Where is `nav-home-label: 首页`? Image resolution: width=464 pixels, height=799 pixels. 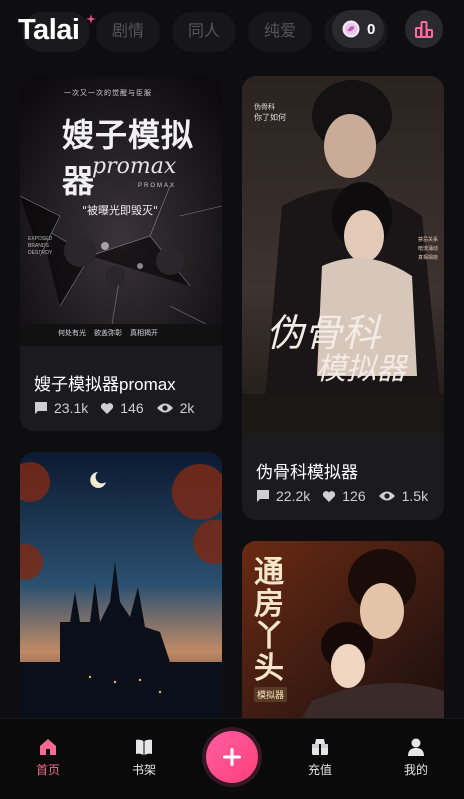 nav-home-label: 首页 is located at coordinates (47, 770).